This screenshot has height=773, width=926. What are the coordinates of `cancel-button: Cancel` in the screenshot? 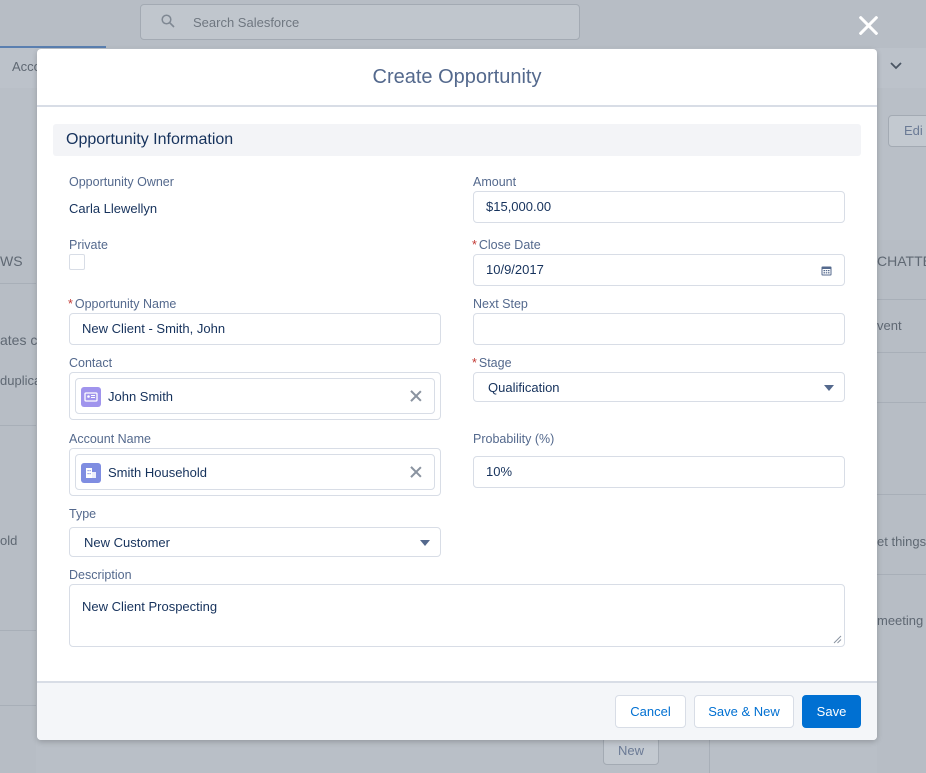 It's located at (650, 711).